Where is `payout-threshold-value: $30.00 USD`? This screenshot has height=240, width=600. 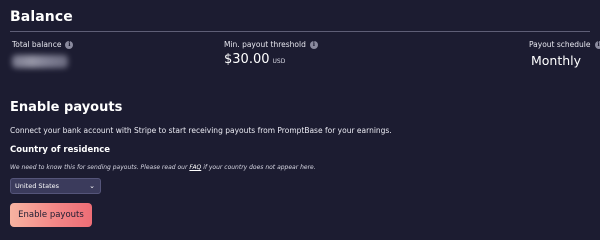
payout-threshold-value: $30.00 USD is located at coordinates (254, 59).